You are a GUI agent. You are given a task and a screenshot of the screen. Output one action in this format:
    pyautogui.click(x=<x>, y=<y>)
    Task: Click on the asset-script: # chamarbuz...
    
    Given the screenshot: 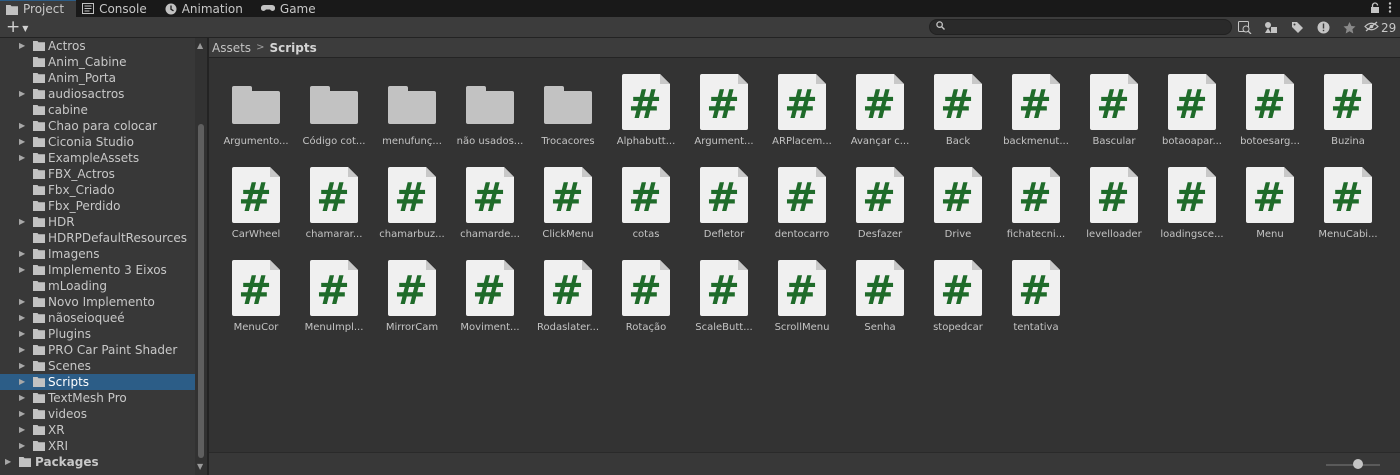 What is the action you would take?
    pyautogui.click(x=412, y=213)
    